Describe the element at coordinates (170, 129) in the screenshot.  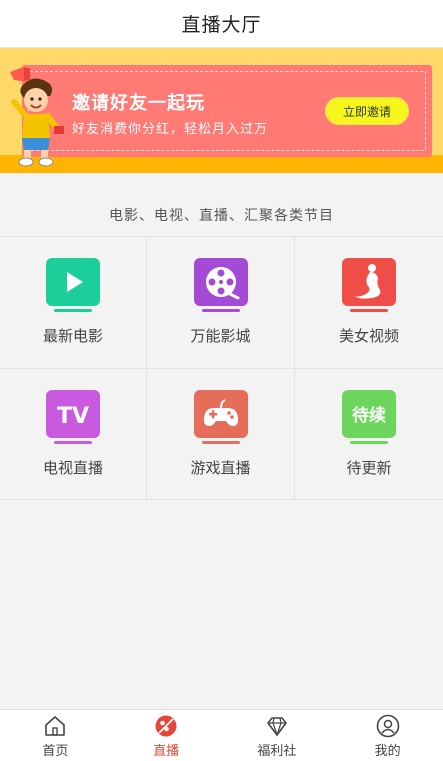
I see `banner-subtitle: 好友消费你分红，轻松月入过万` at that location.